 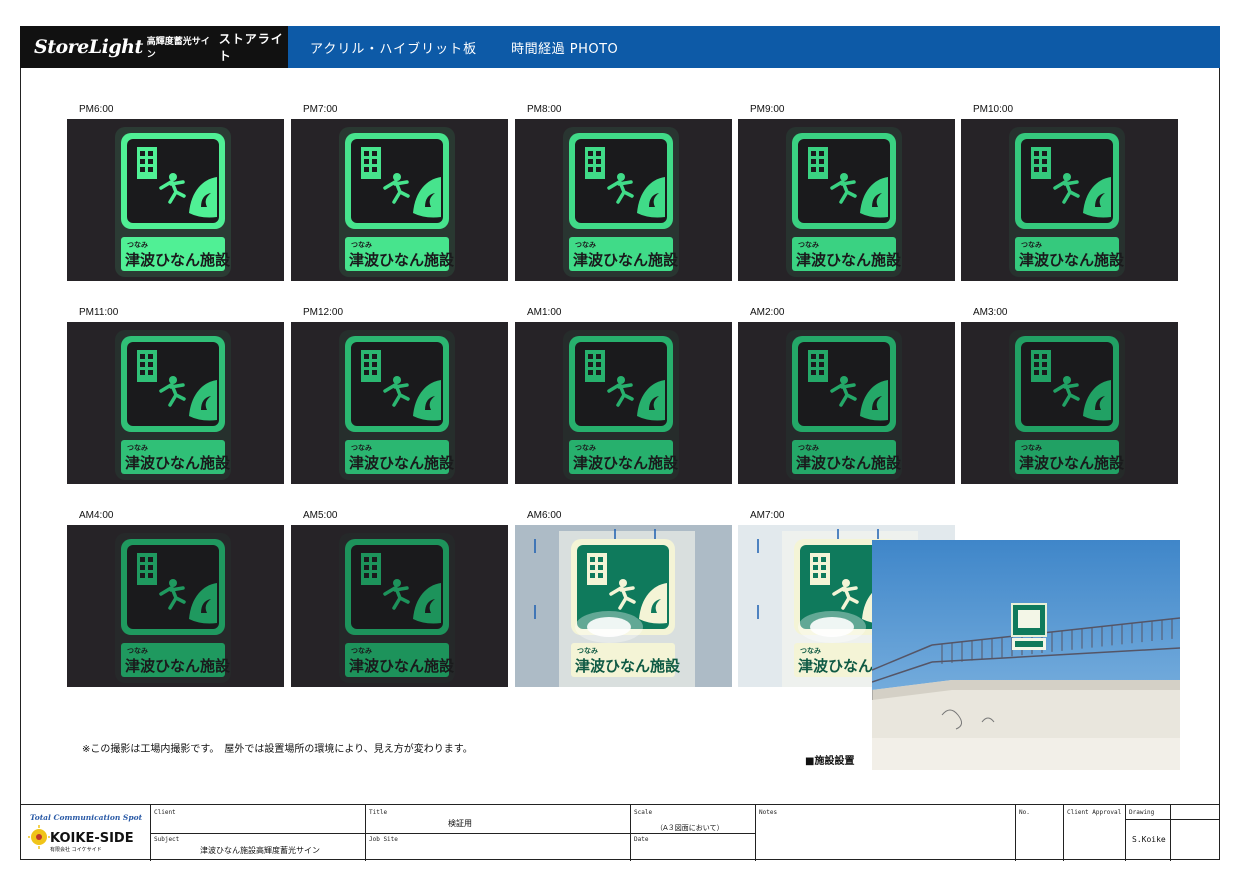 I want to click on photo-time-label: AM2:00, so click(x=767, y=312).